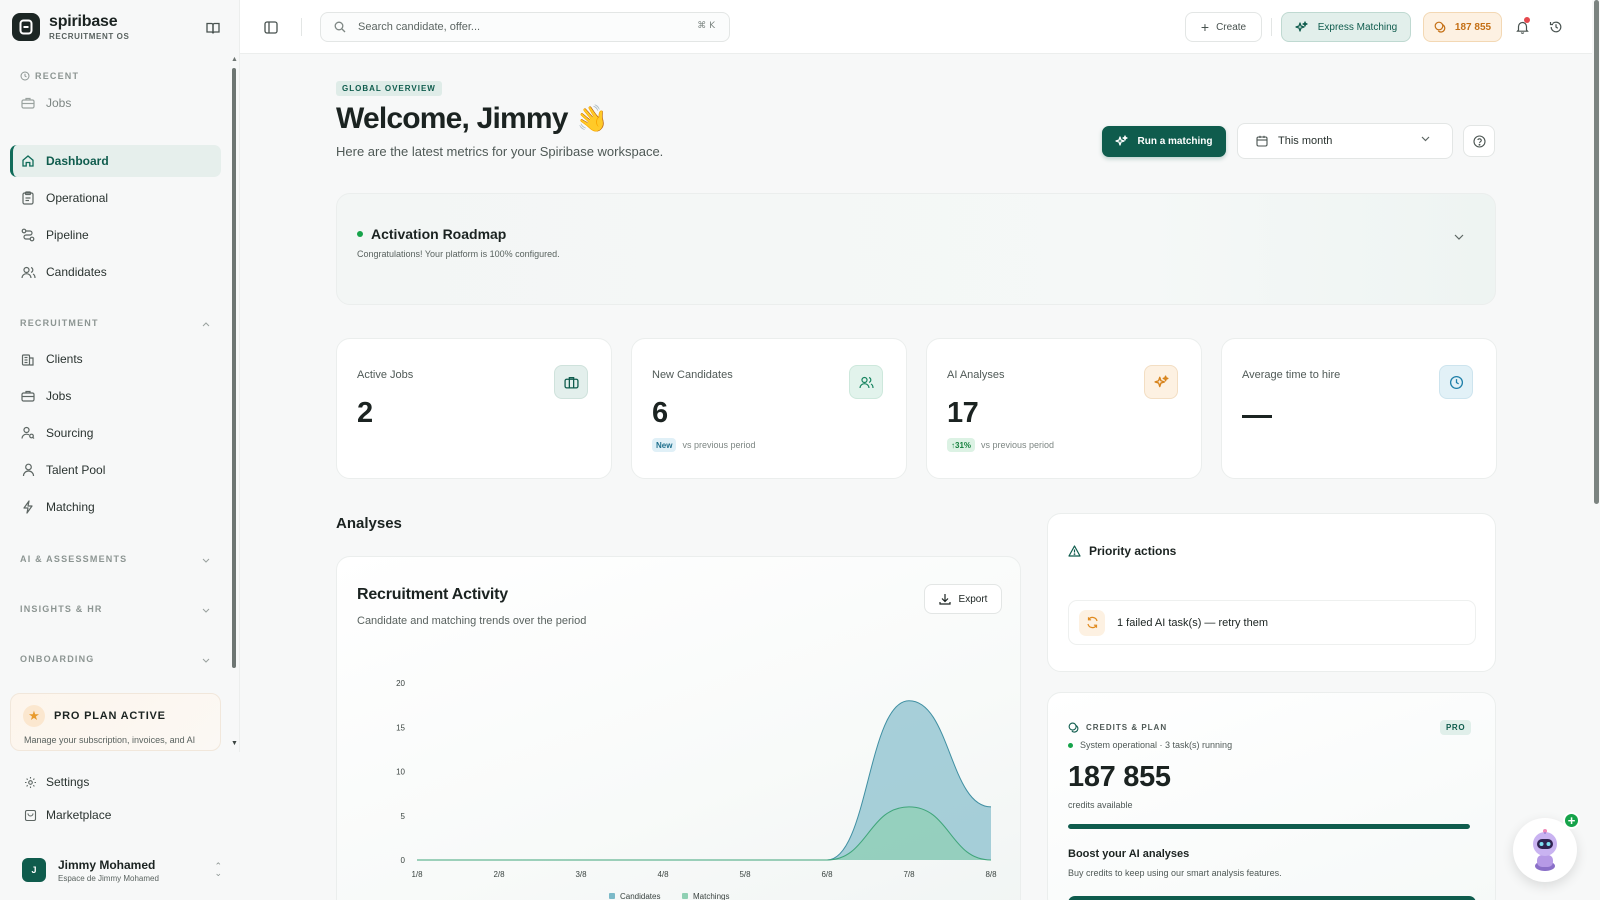  What do you see at coordinates (1164, 141) in the screenshot?
I see `run-matching-button: Run a matching` at bounding box center [1164, 141].